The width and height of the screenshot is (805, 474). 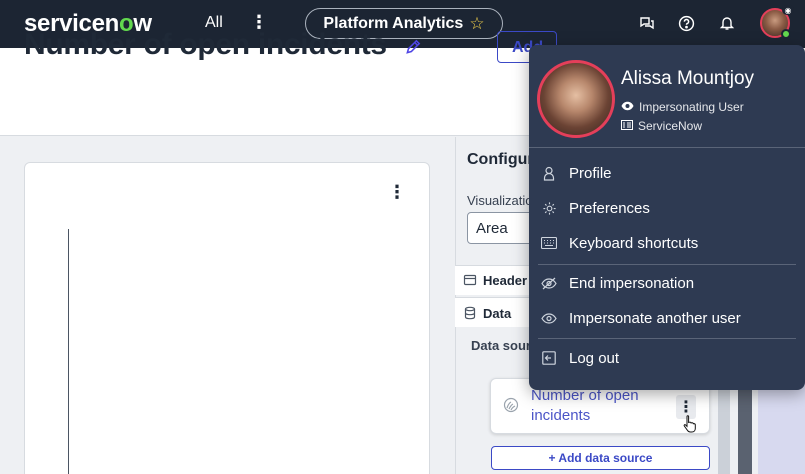 What do you see at coordinates (666, 173) in the screenshot?
I see `menu-item-profile: Profile` at bounding box center [666, 173].